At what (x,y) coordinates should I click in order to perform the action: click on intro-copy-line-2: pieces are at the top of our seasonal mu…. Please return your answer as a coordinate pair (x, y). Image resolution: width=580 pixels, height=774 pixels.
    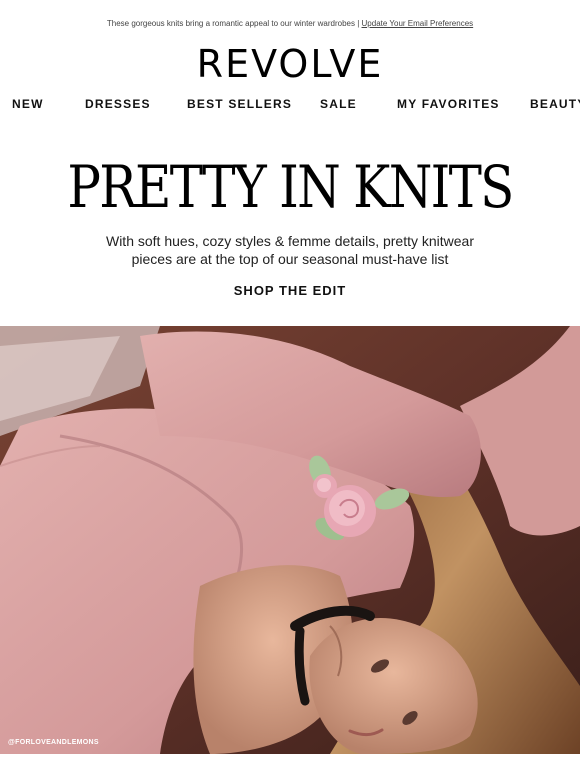
    Looking at the image, I should click on (290, 259).